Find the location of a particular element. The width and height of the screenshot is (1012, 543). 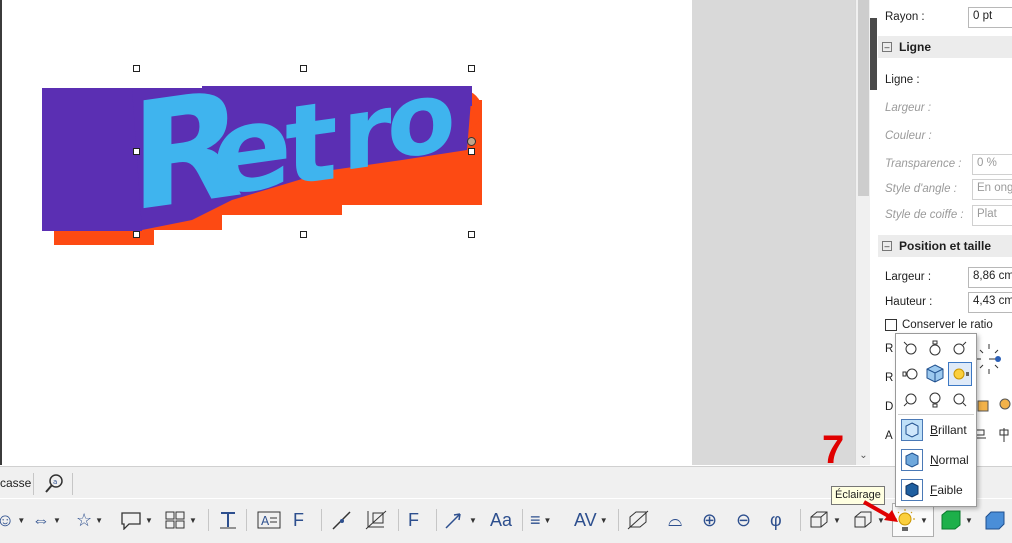

svg-text: o is located at coordinates (421, 120).